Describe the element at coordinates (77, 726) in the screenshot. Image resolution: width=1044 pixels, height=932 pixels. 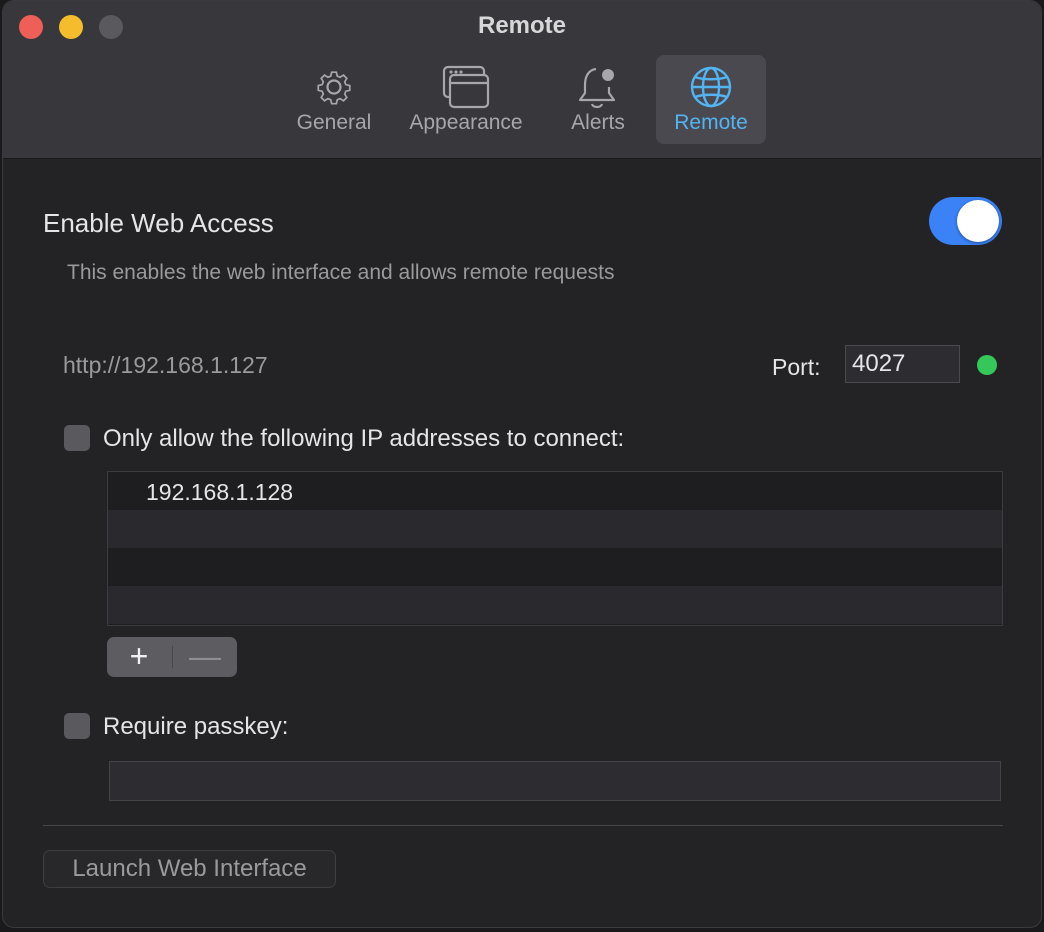
I see `passkey-checkbox` at that location.